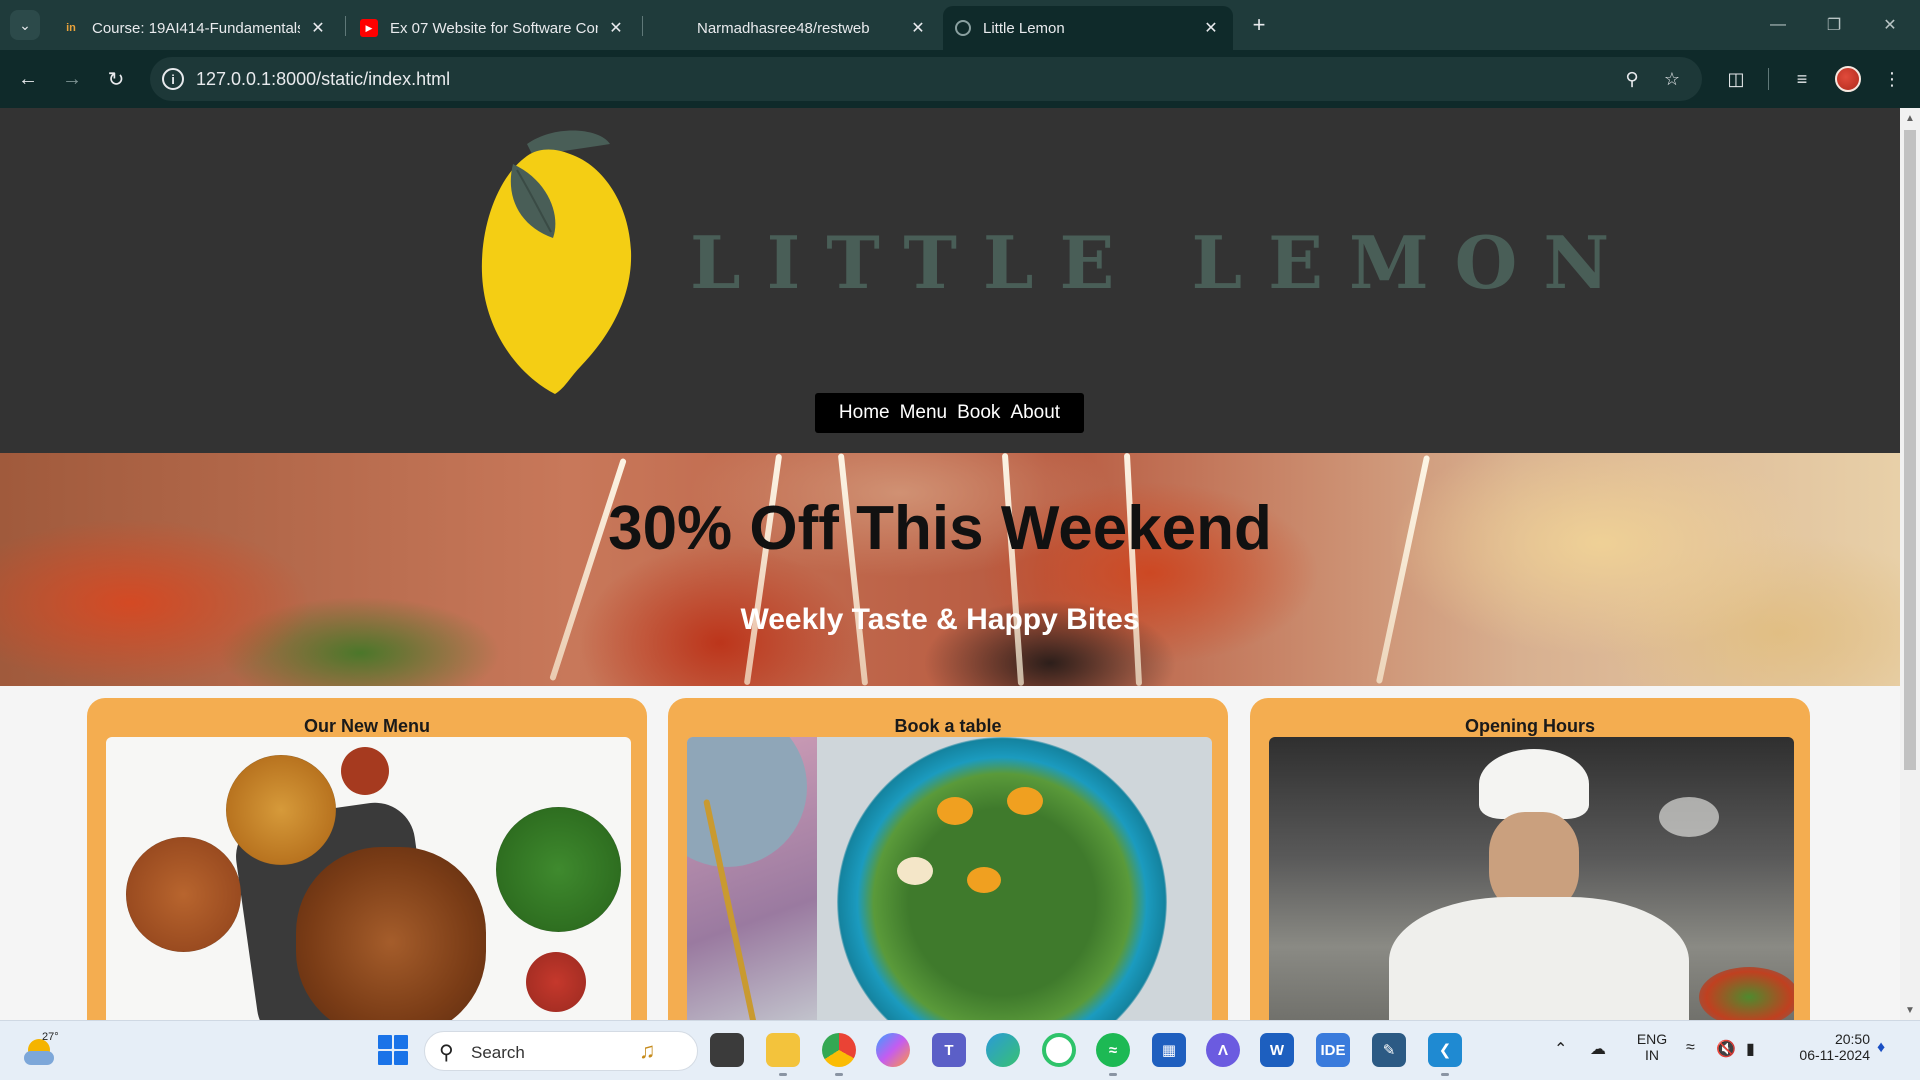 Image resolution: width=1920 pixels, height=1080 pixels. I want to click on clock: 20:50 06-11-2024, so click(1825, 1047).